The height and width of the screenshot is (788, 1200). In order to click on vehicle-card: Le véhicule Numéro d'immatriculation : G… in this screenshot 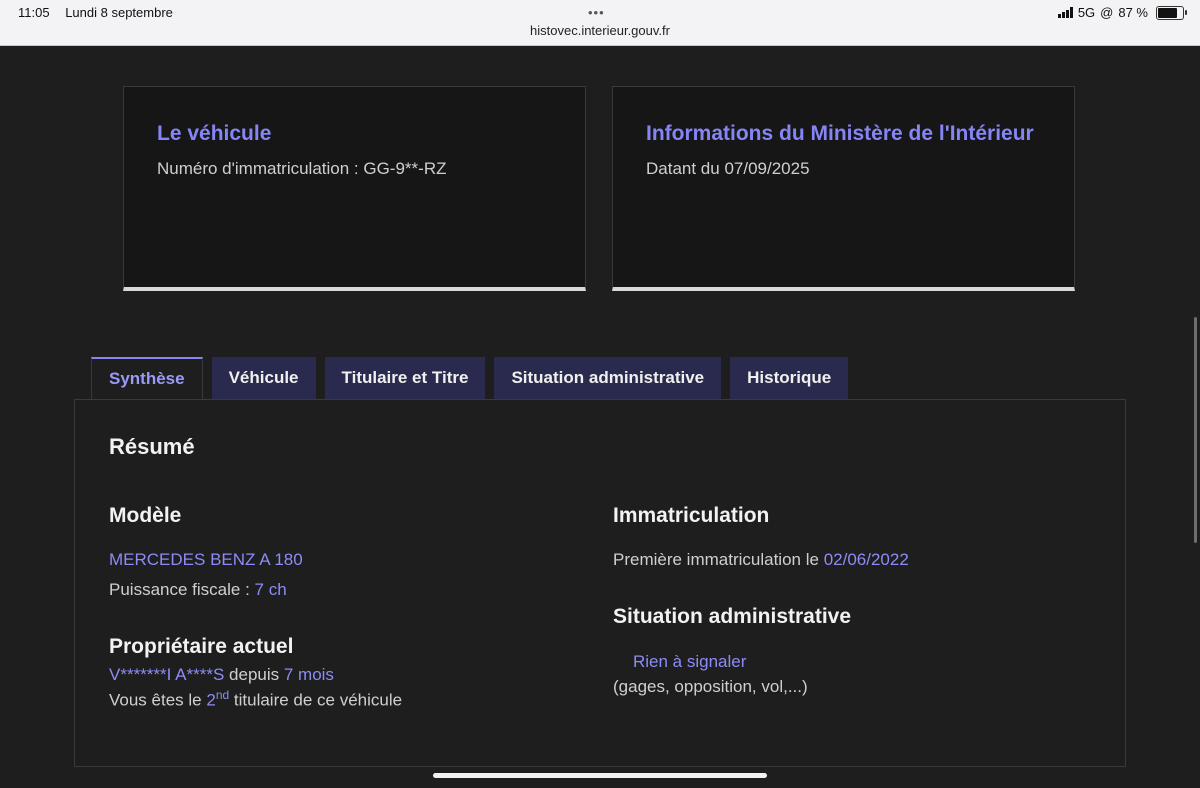, I will do `click(354, 188)`.